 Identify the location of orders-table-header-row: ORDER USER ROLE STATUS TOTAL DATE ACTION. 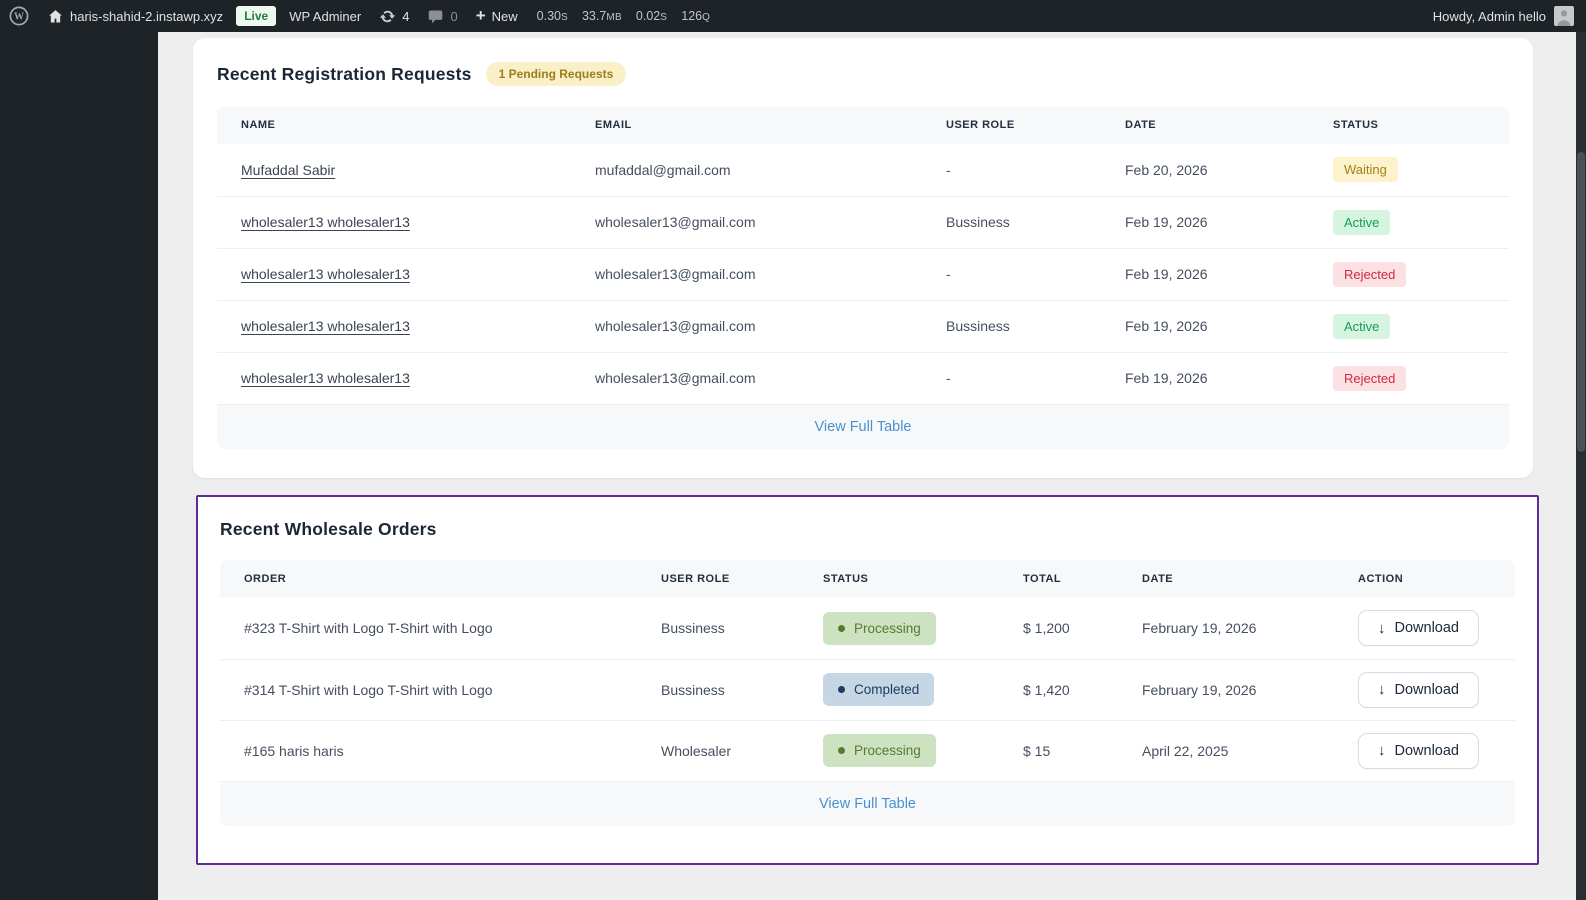
(867, 579).